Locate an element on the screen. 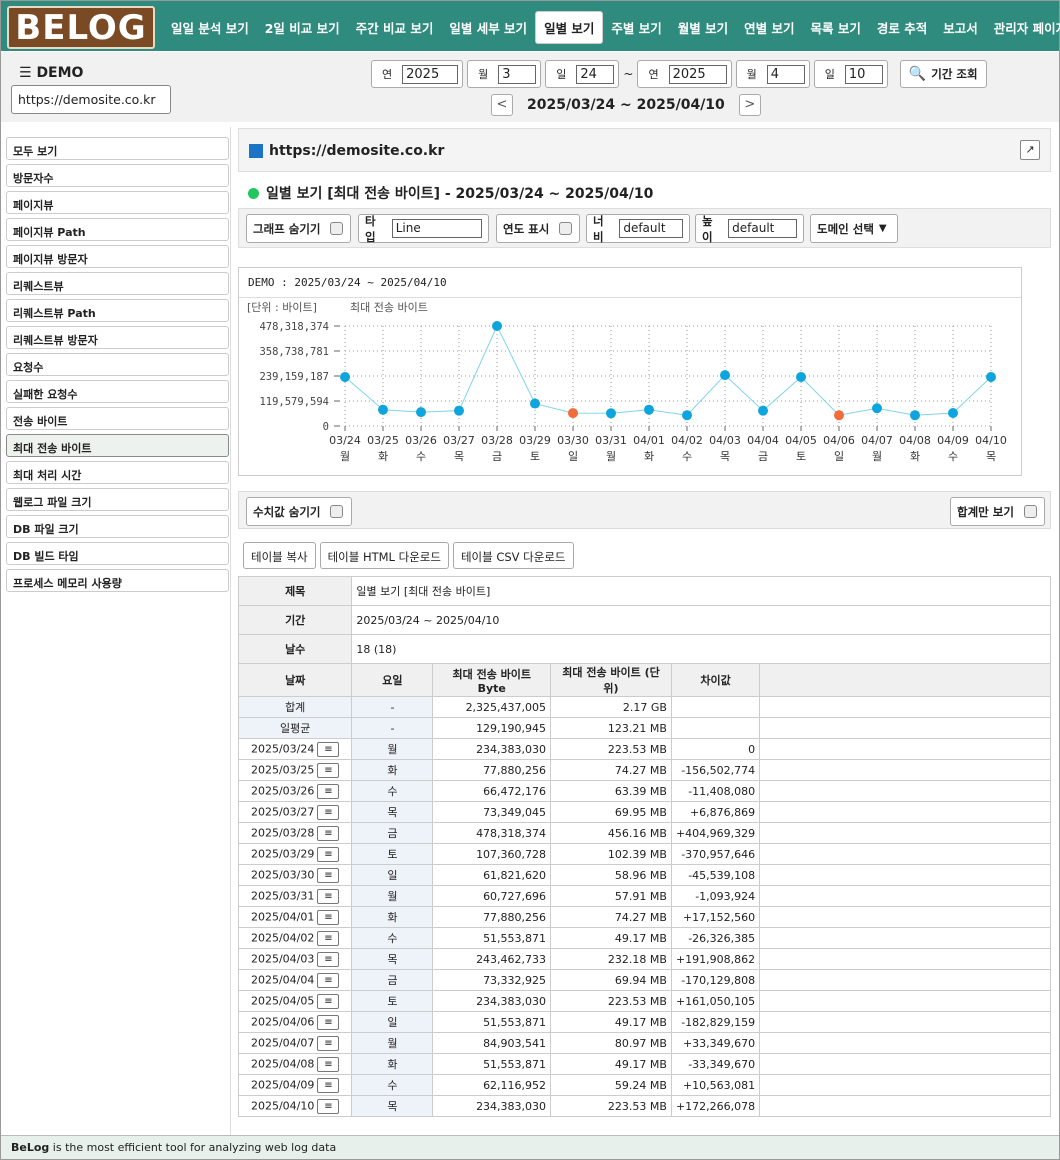  sidebar-item-14: DB 파일 크기 is located at coordinates (117, 526).